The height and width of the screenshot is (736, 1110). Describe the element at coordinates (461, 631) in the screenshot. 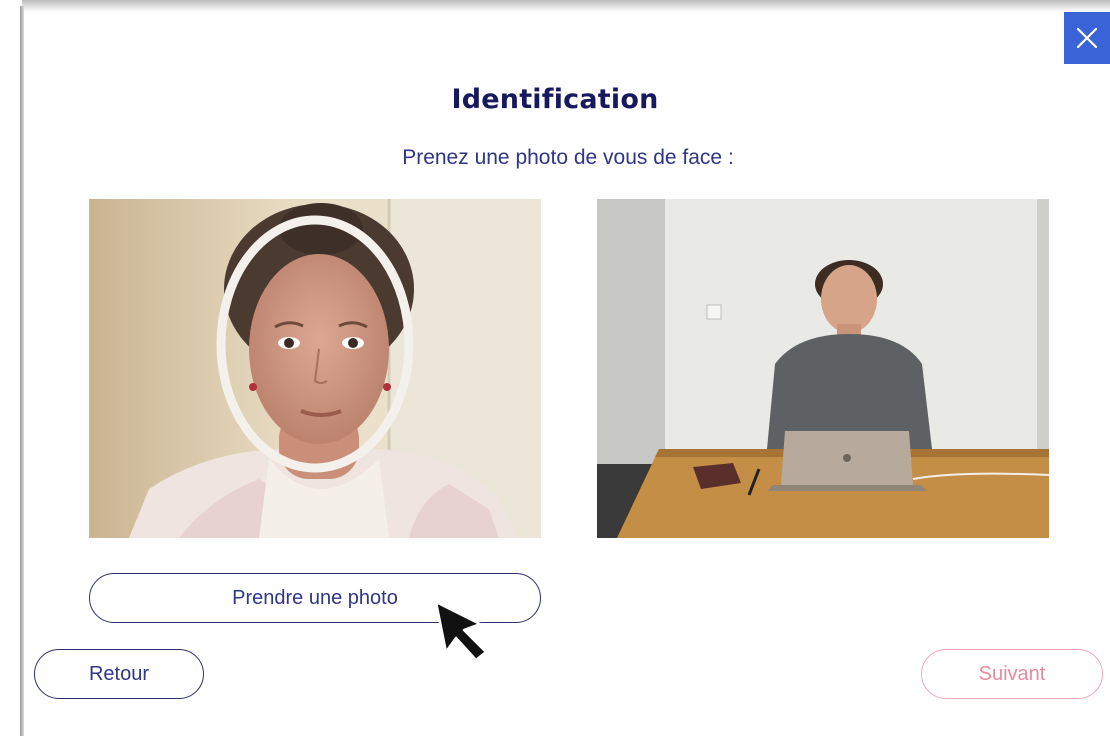

I see `mouse-pointer-icon` at that location.